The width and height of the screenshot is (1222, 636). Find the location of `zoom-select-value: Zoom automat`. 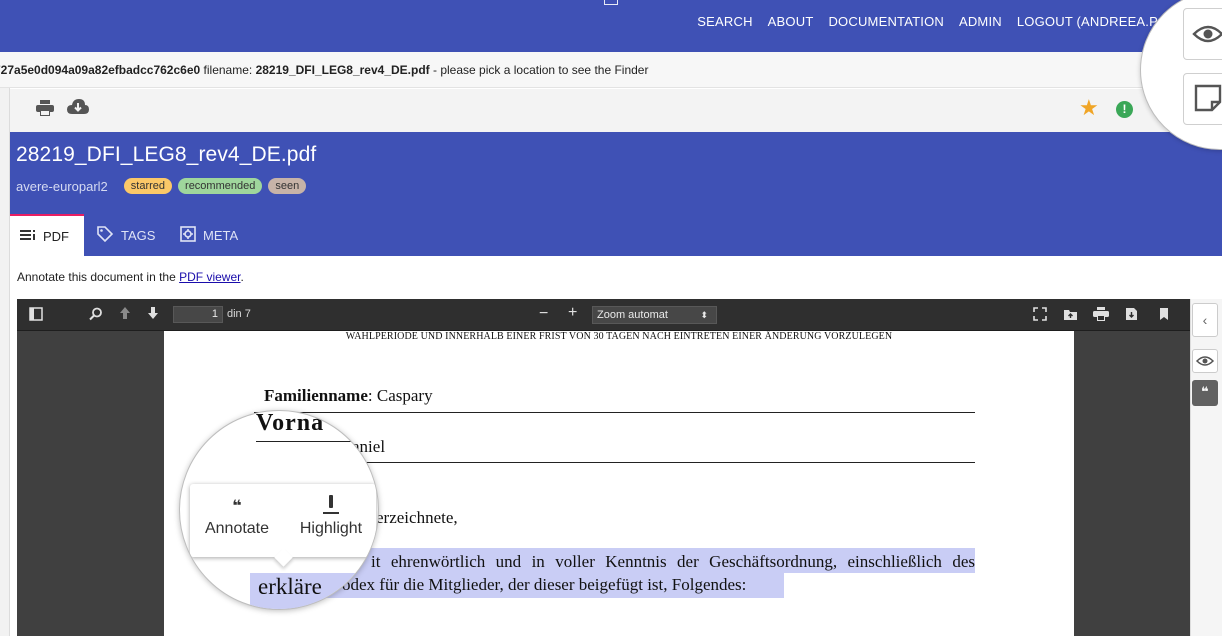

zoom-select-value: Zoom automat is located at coordinates (632, 315).